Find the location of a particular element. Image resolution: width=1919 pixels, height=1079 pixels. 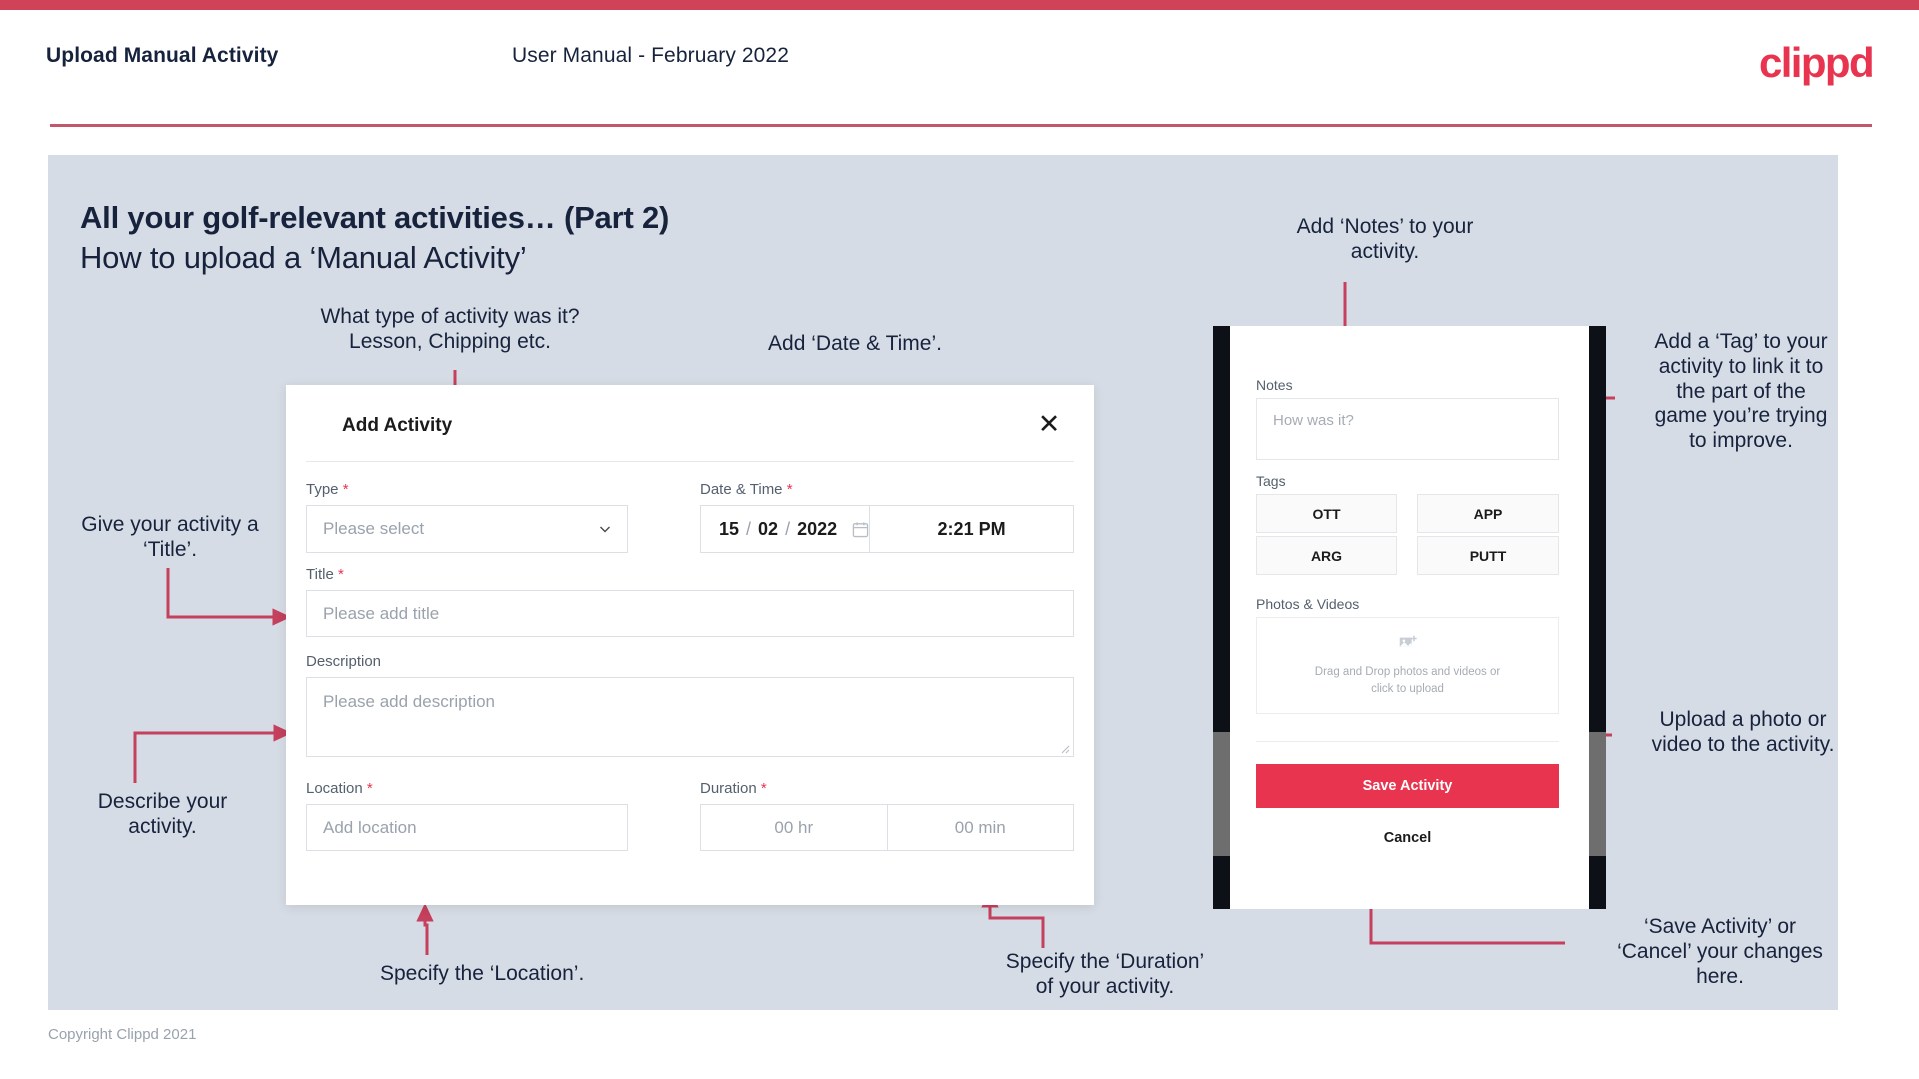

location-placeholder: Add location is located at coordinates (370, 827).